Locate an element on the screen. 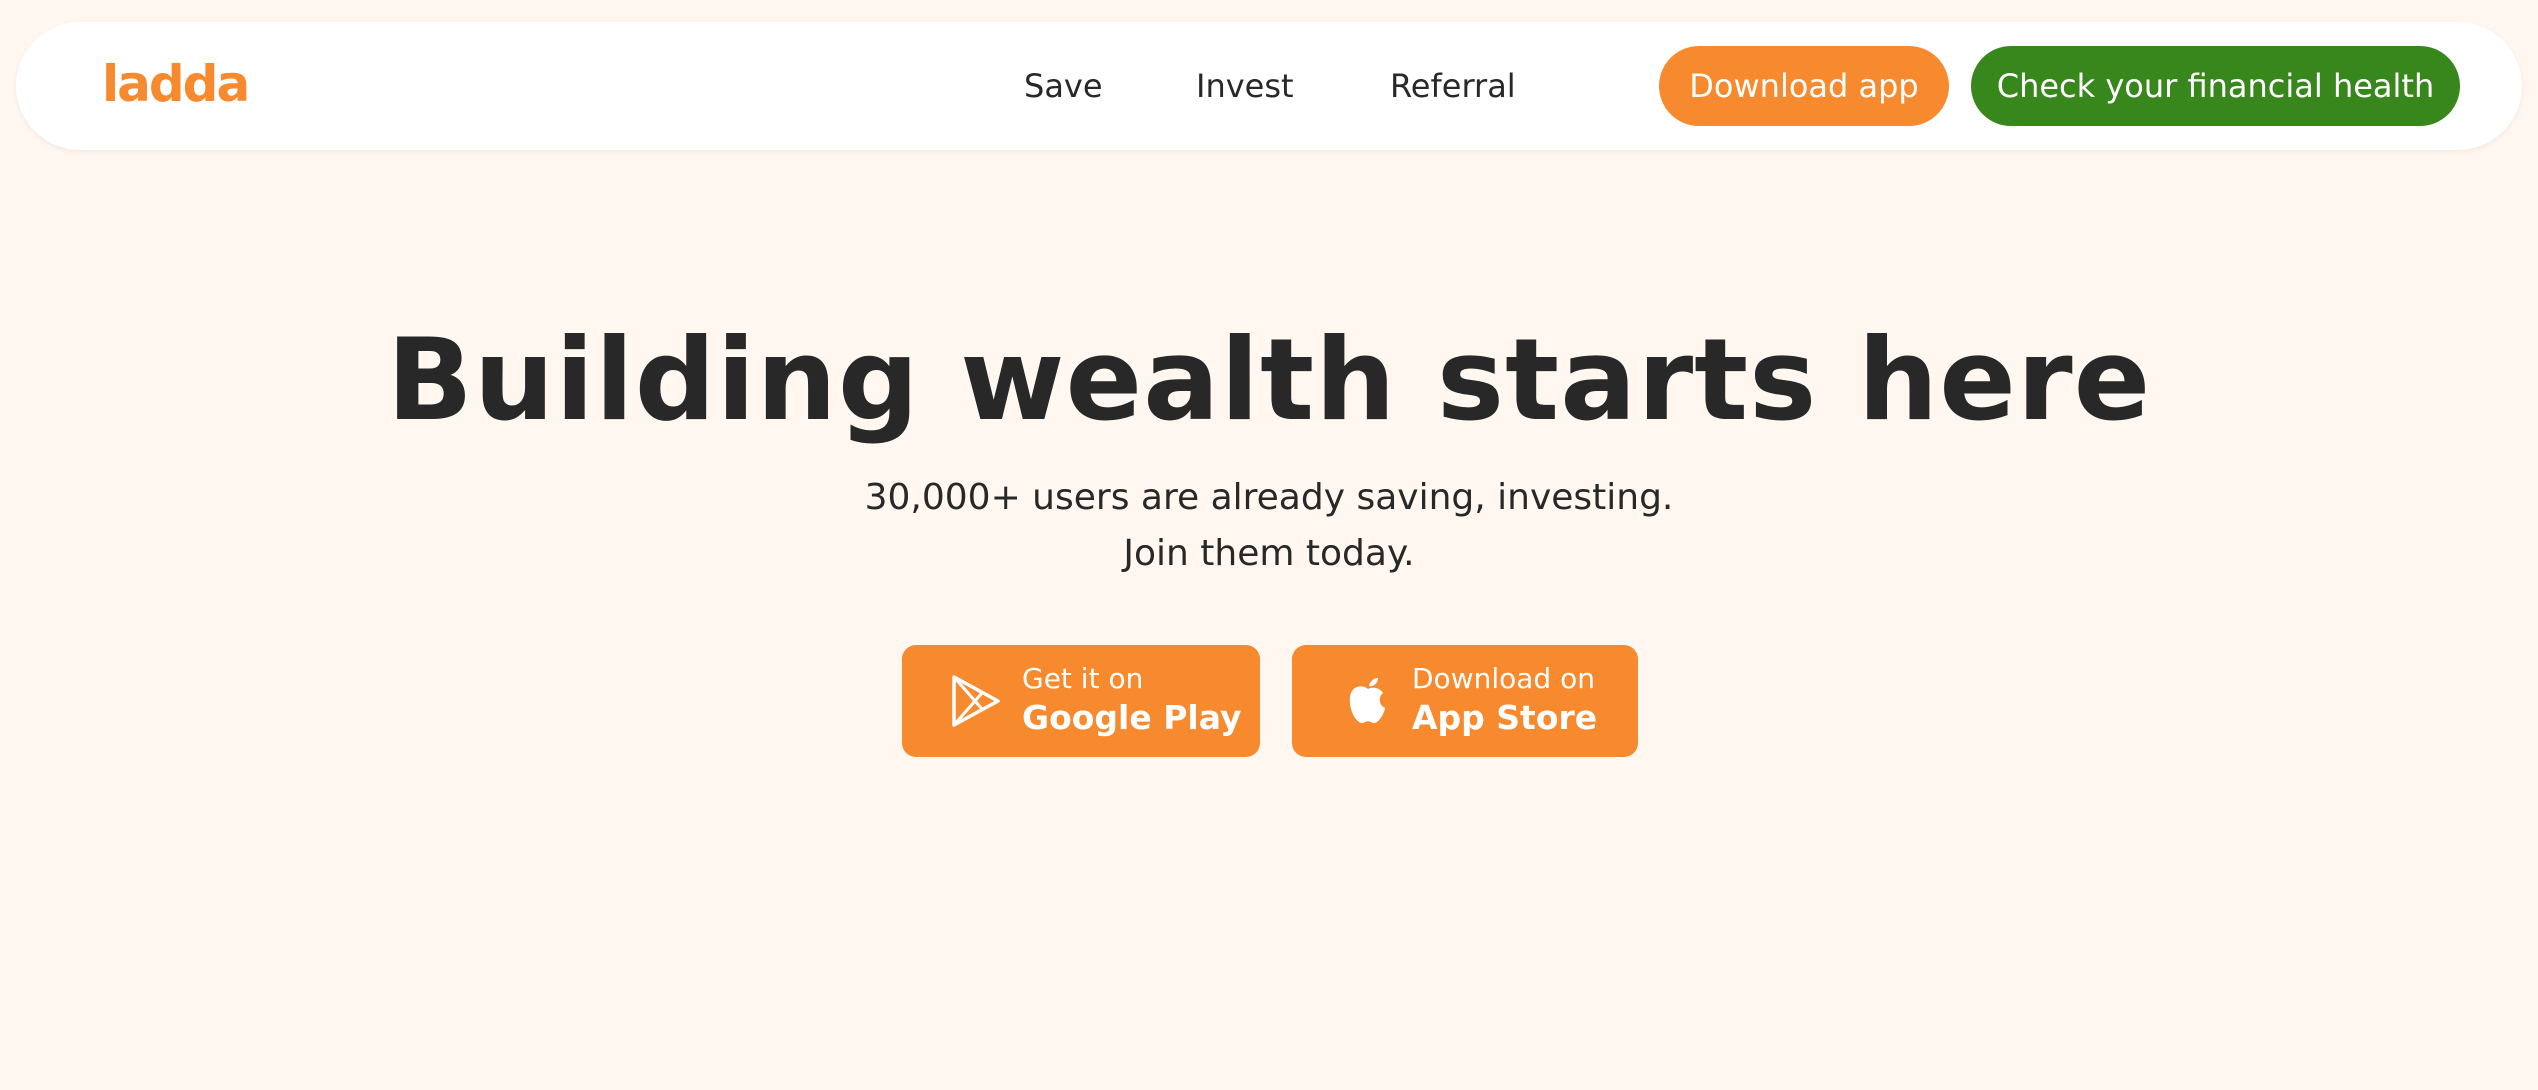 The height and width of the screenshot is (1090, 2538). hero-subtitle-line-2: Join them today. is located at coordinates (1269, 553).